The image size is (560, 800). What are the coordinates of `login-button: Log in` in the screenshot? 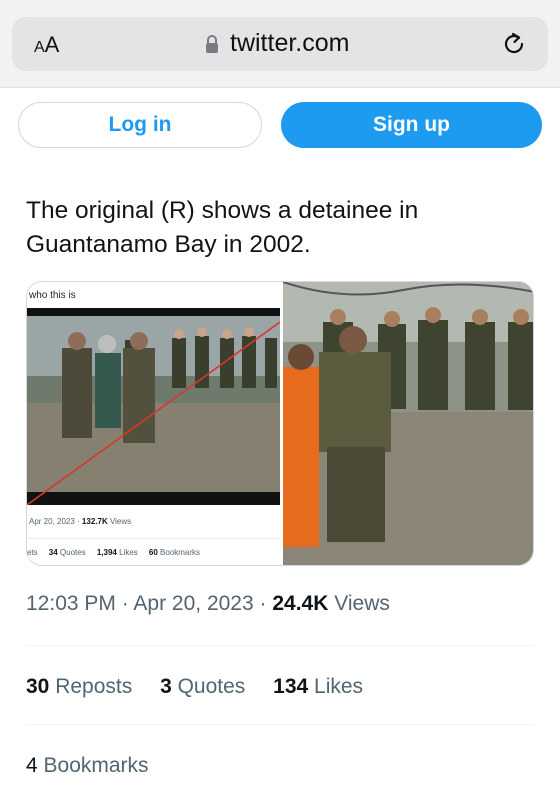 It's located at (140, 125).